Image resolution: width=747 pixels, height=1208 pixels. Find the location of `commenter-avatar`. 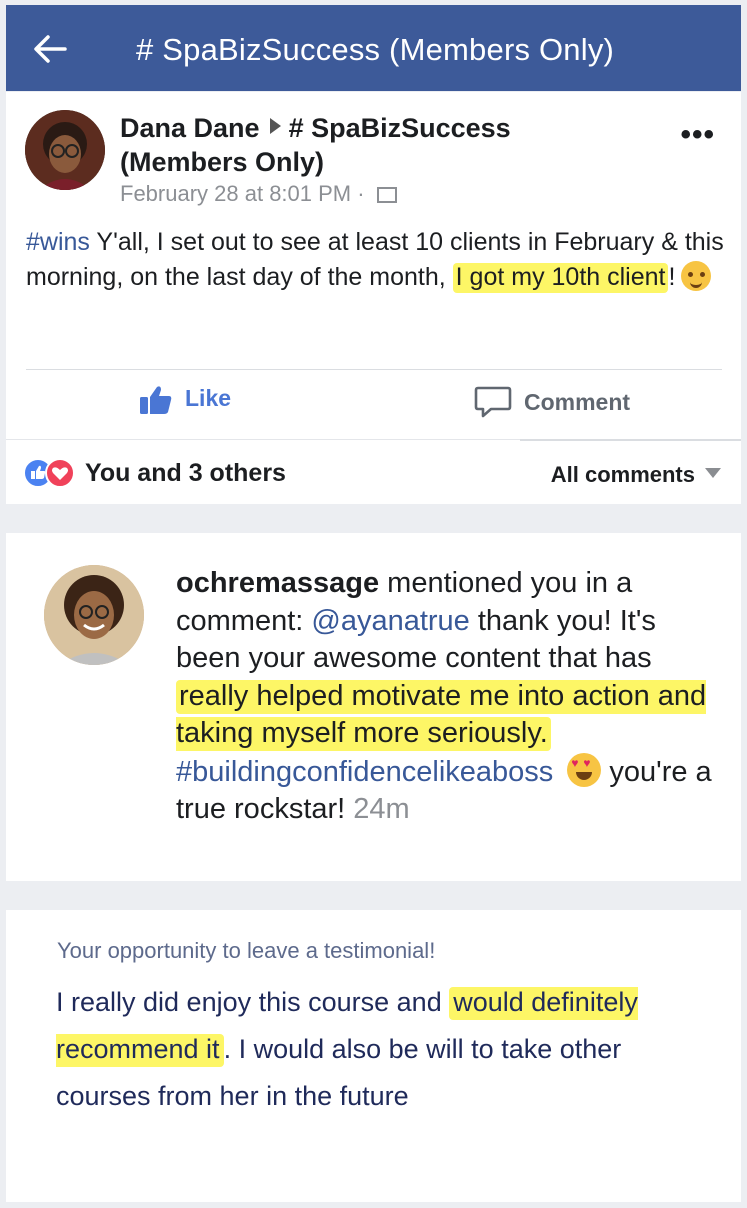

commenter-avatar is located at coordinates (94, 615).